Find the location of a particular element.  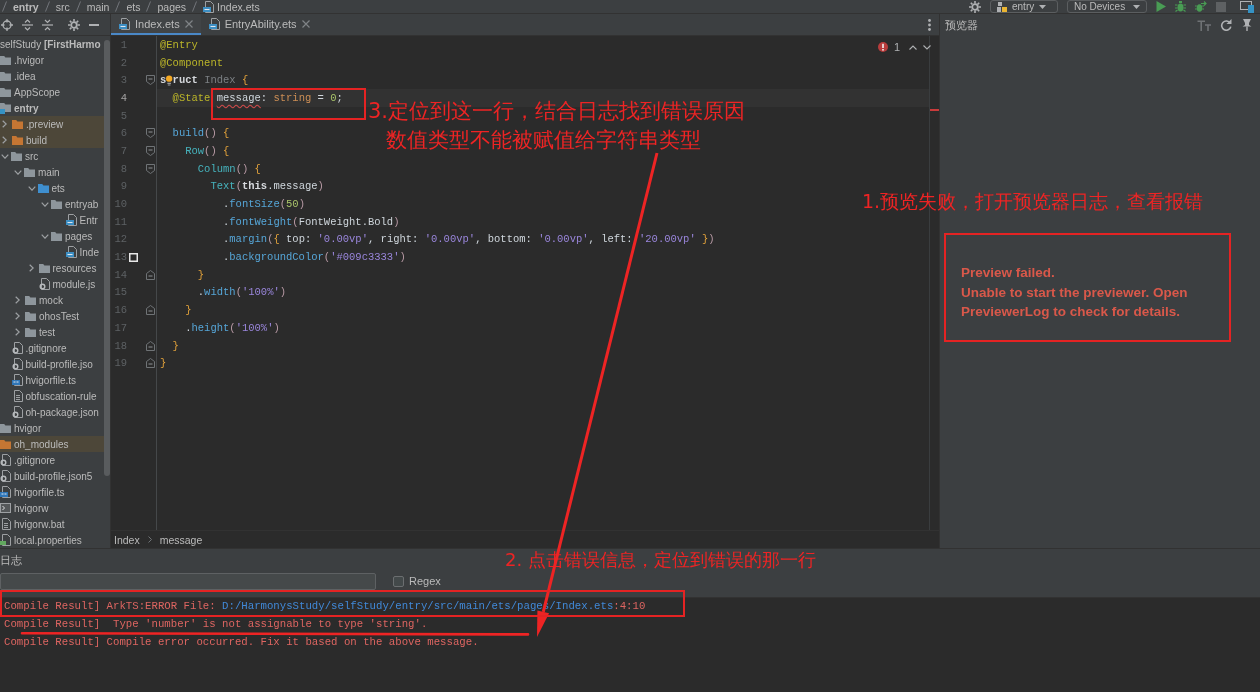

tree-item: AppScope is located at coordinates (52, 92).